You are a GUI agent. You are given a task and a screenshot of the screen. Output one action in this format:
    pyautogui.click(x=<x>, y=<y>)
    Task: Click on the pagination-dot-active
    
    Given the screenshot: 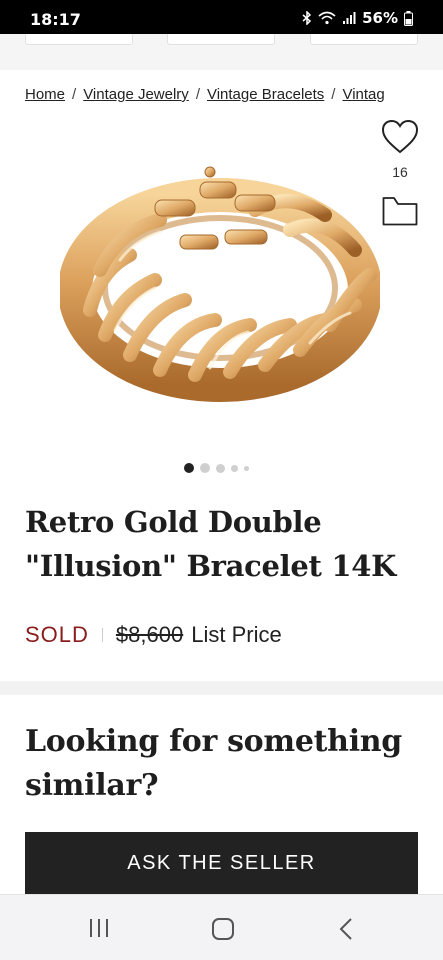 What is the action you would take?
    pyautogui.click(x=189, y=468)
    